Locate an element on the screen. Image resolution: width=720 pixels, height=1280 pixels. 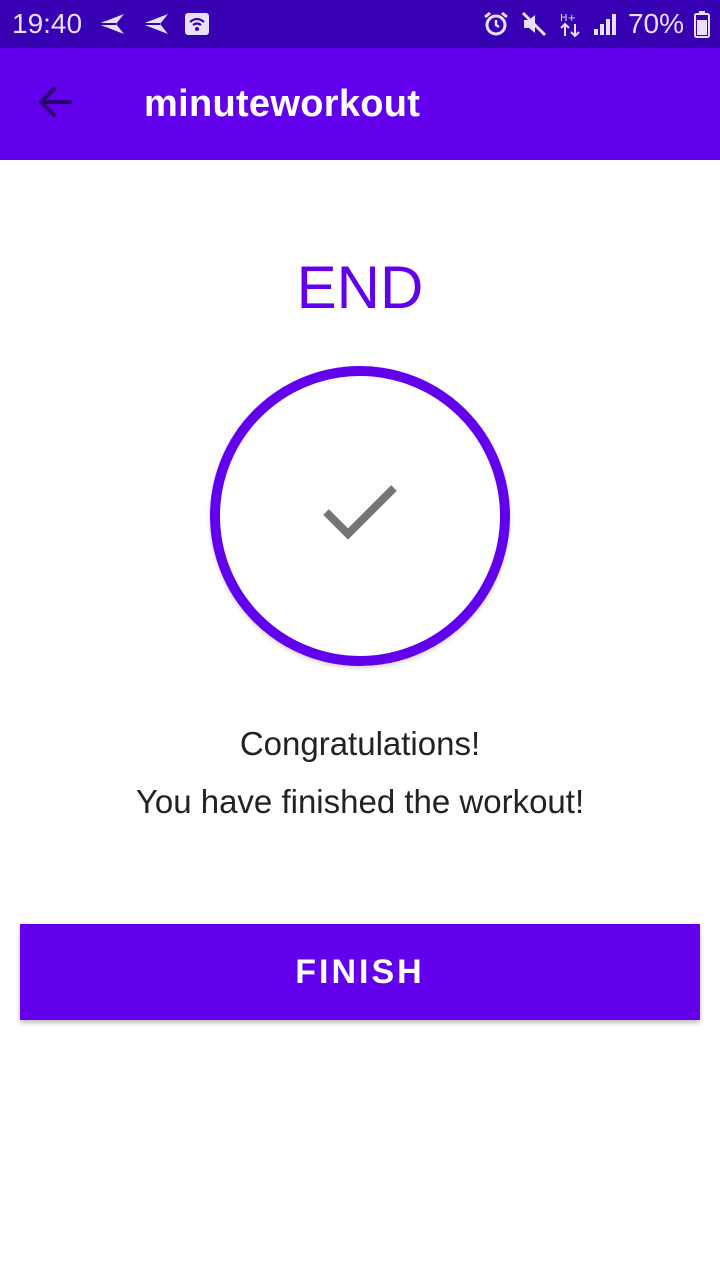
signal-icon is located at coordinates (605, 24).